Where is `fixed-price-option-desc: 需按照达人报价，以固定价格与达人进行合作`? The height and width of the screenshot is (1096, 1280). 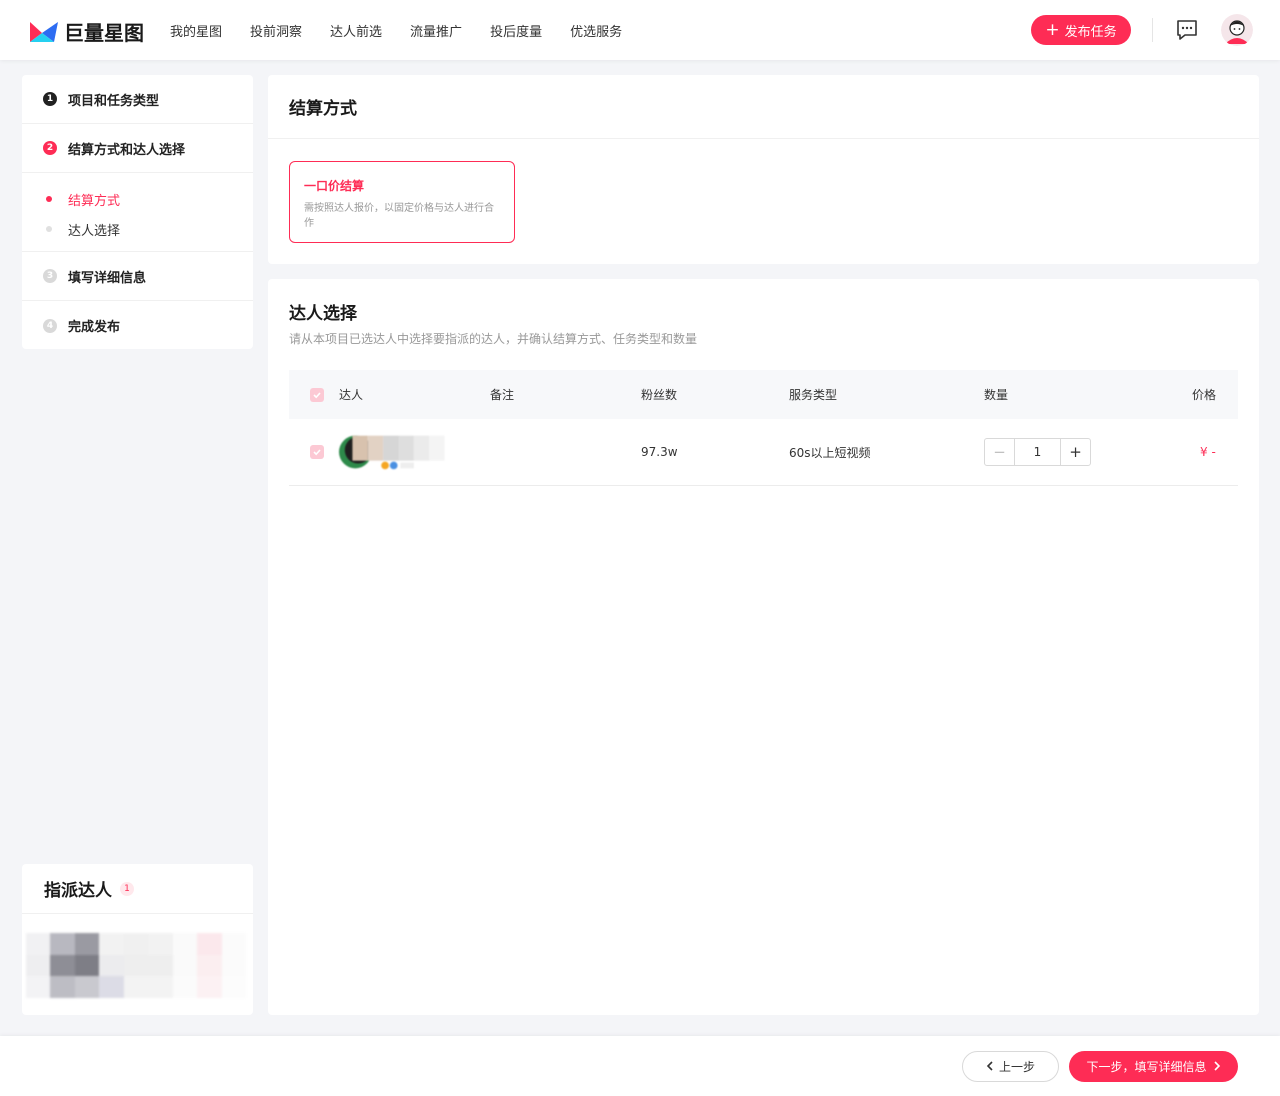 fixed-price-option-desc: 需按照达人报价，以固定价格与达人进行合作 is located at coordinates (399, 216).